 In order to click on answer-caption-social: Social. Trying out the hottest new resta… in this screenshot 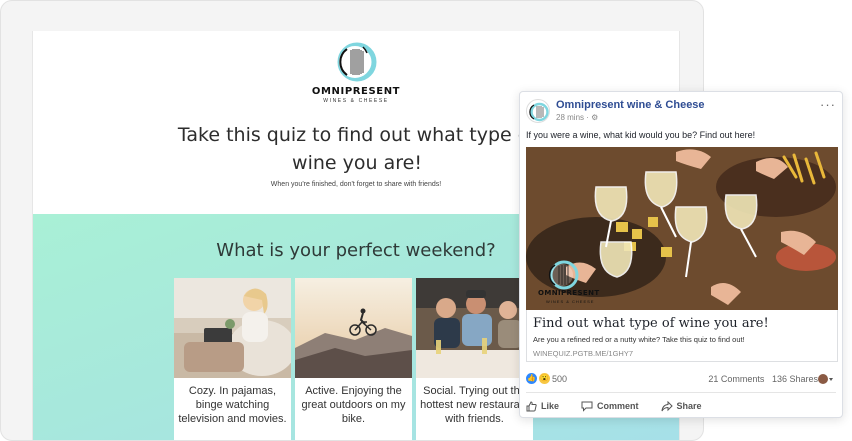, I will do `click(474, 405)`.